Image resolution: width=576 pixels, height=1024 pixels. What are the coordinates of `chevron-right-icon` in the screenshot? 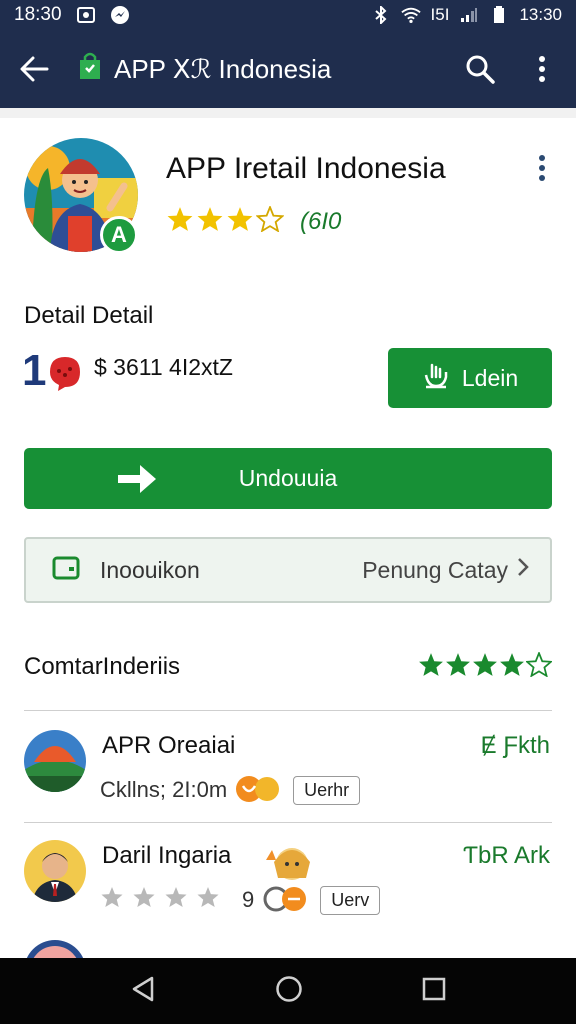 It's located at (523, 570).